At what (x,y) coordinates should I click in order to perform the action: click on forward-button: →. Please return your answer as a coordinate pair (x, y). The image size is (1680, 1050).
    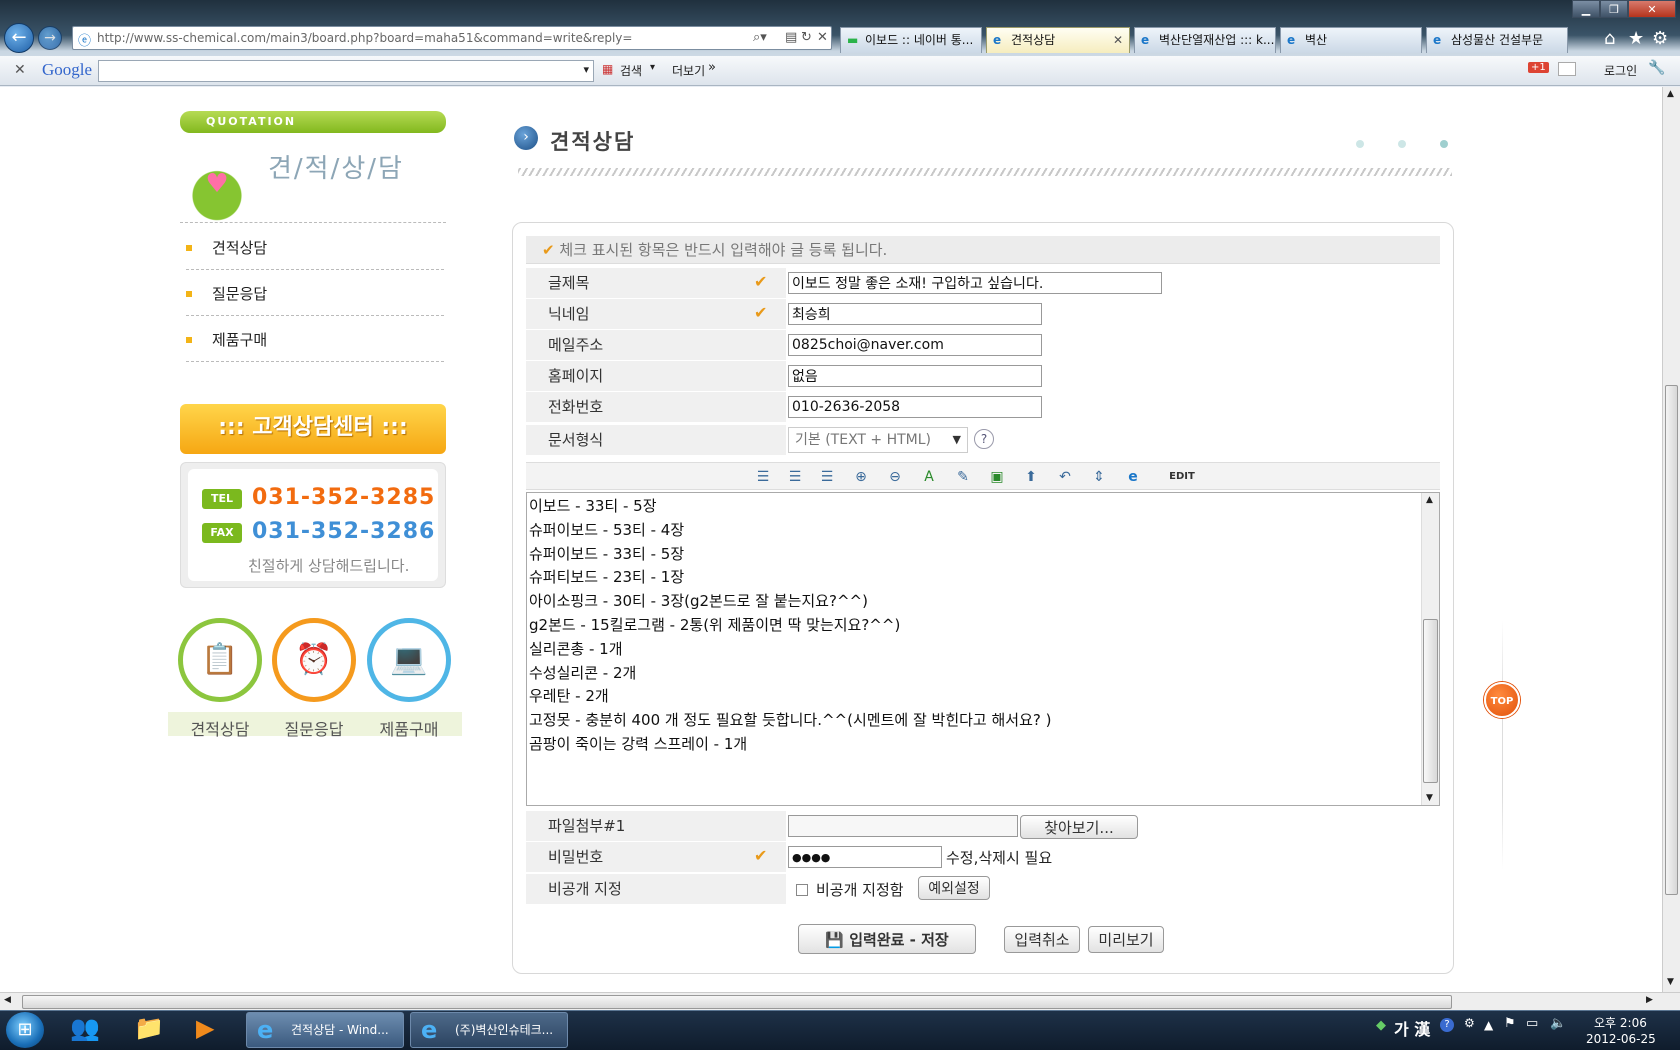
    Looking at the image, I should click on (50, 38).